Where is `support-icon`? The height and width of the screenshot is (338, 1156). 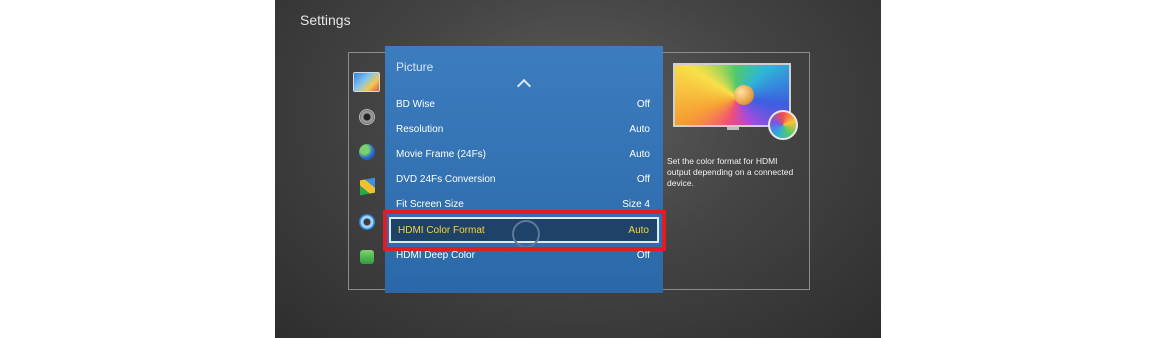 support-icon is located at coordinates (367, 257).